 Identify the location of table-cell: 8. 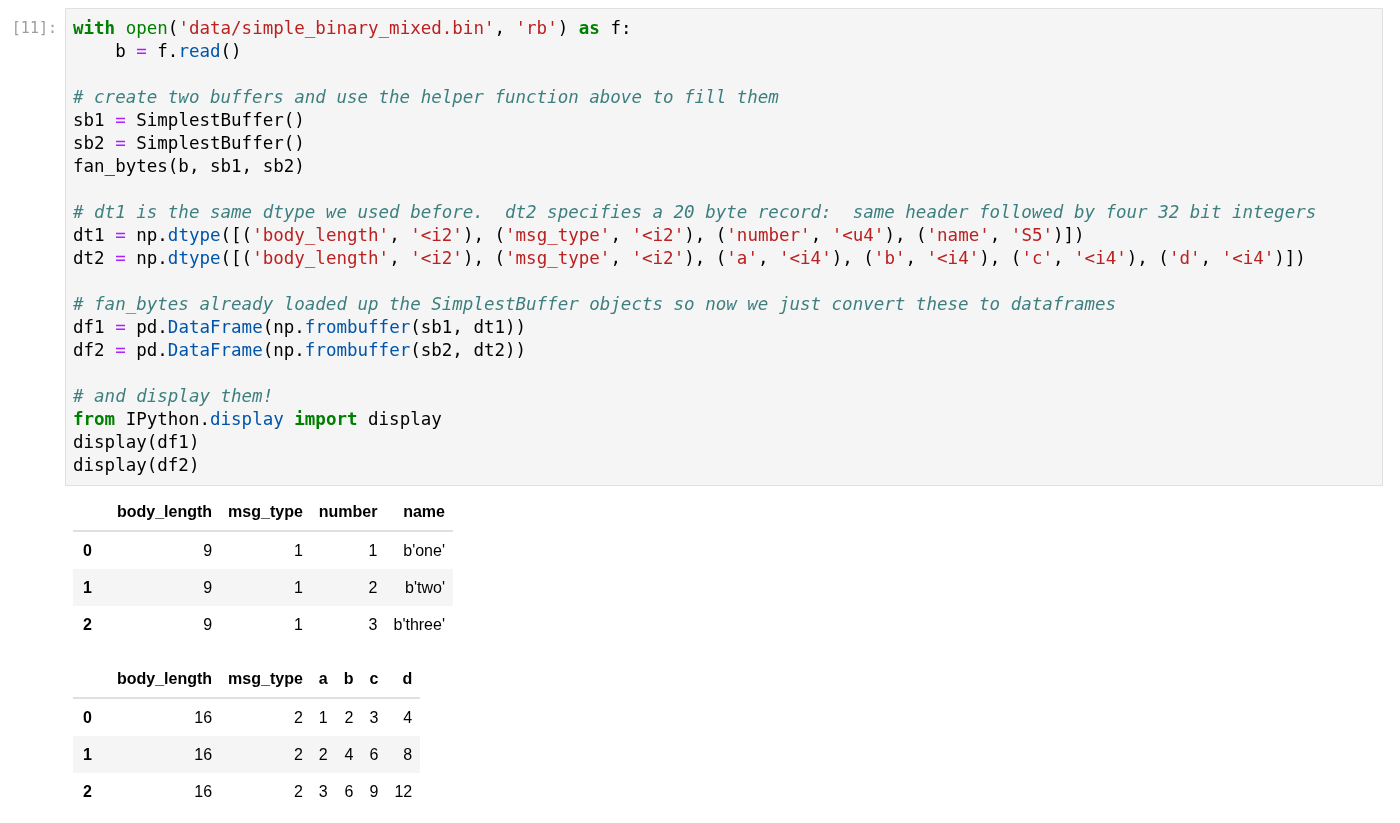
(403, 754).